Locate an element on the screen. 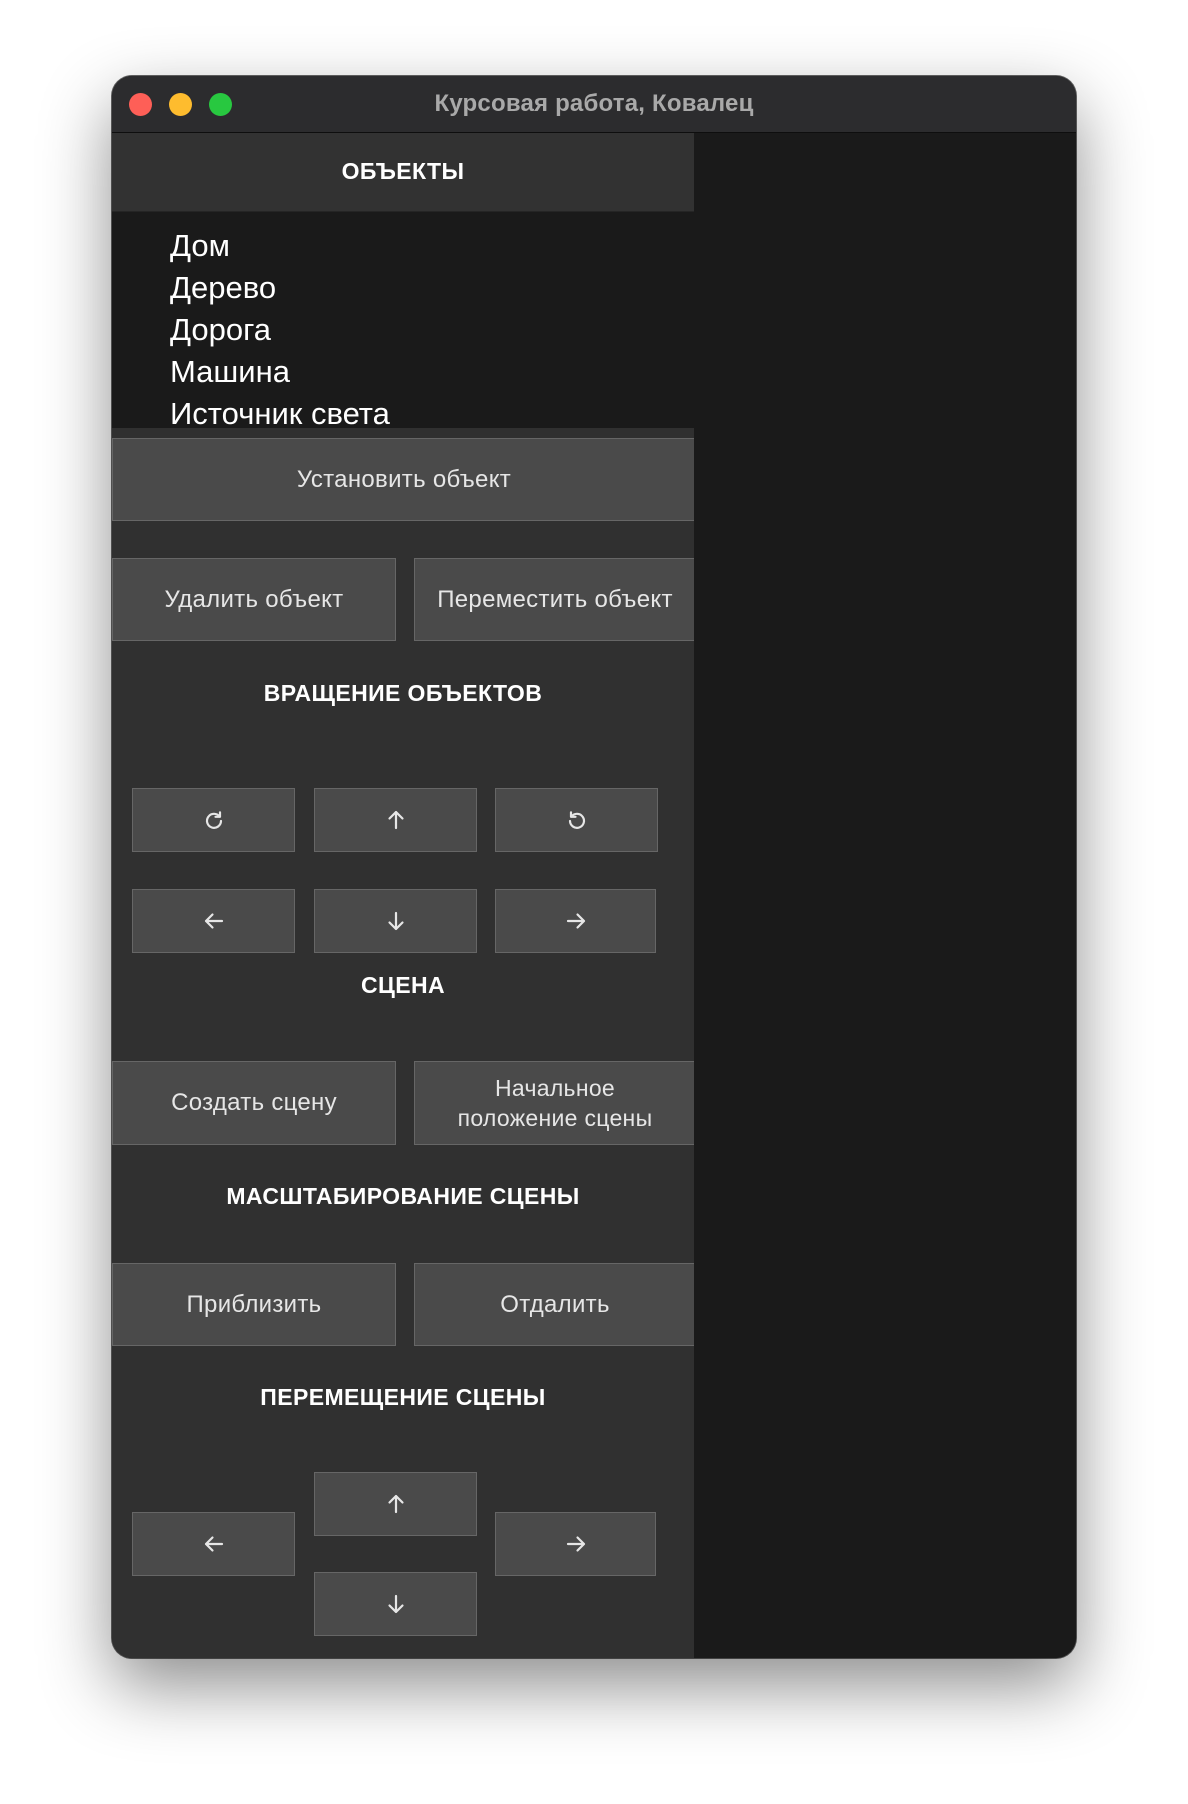  panning-heading: ПЕРЕМЕЩЕНИЕ СЦЕНЫ is located at coordinates (403, 1397).